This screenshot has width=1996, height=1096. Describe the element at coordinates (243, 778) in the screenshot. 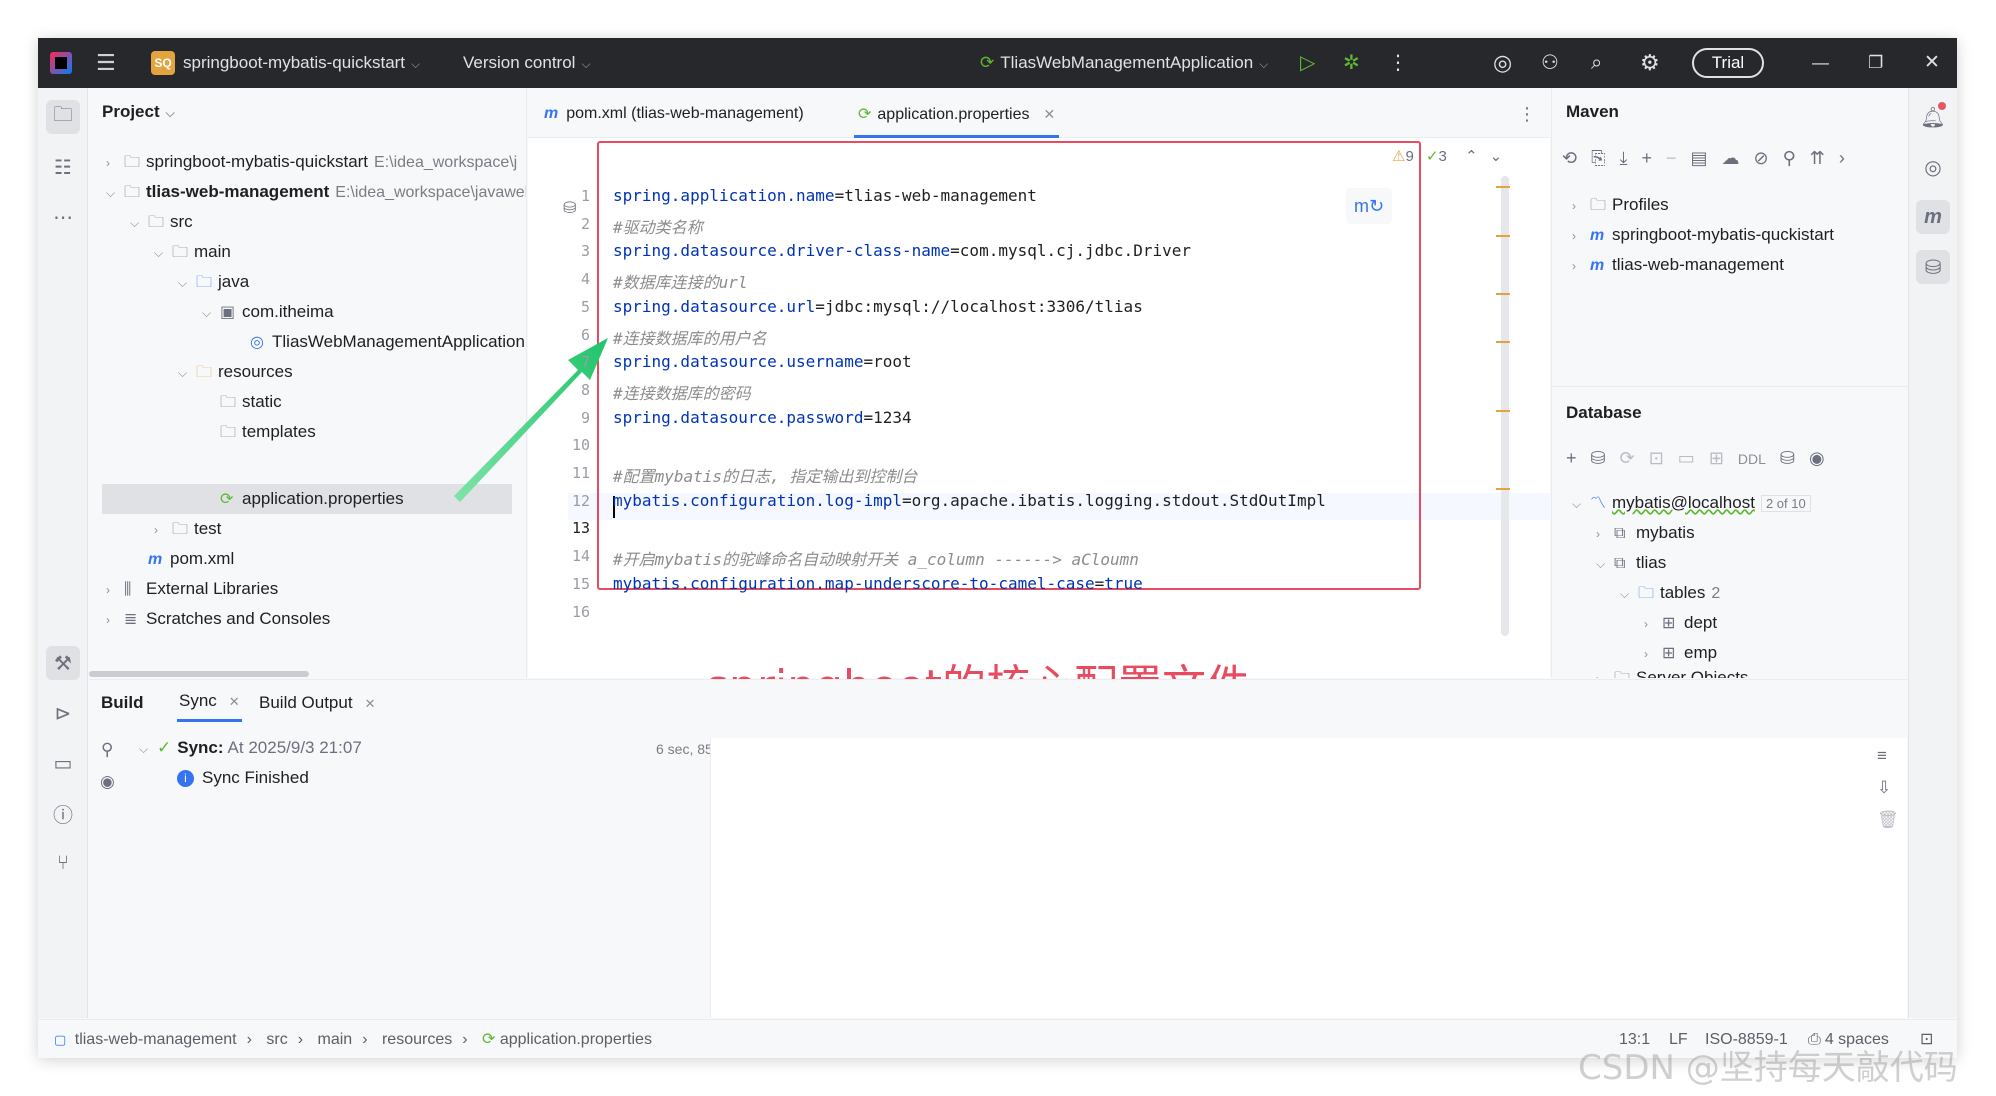

I see `sync-finished-row: i Sync Finished` at that location.